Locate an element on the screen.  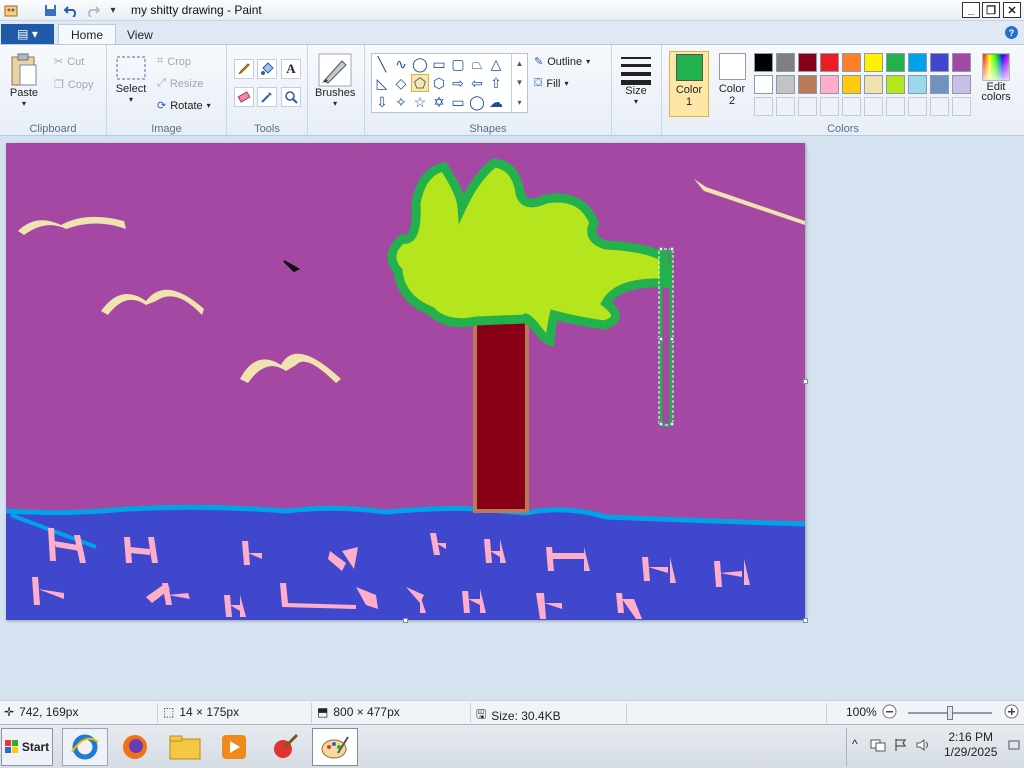
curve-shape-icon: ∿ is located at coordinates (401, 64).